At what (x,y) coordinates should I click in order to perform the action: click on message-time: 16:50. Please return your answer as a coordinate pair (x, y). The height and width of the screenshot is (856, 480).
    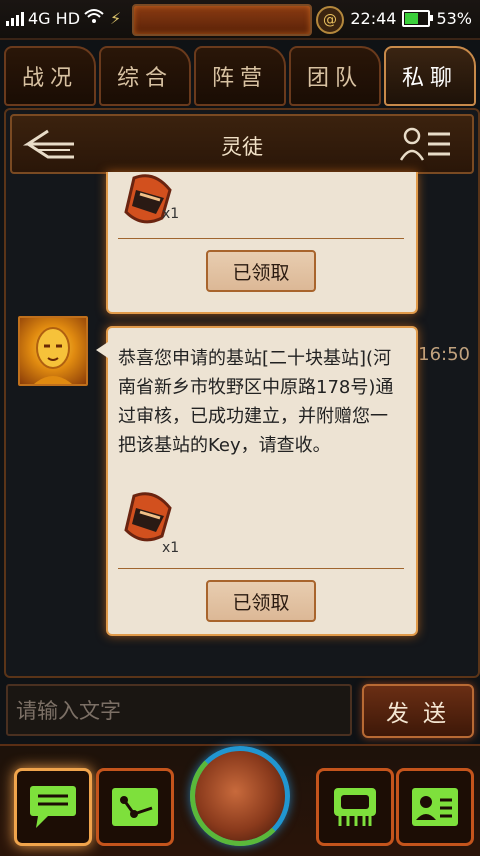
    Looking at the image, I should click on (444, 354).